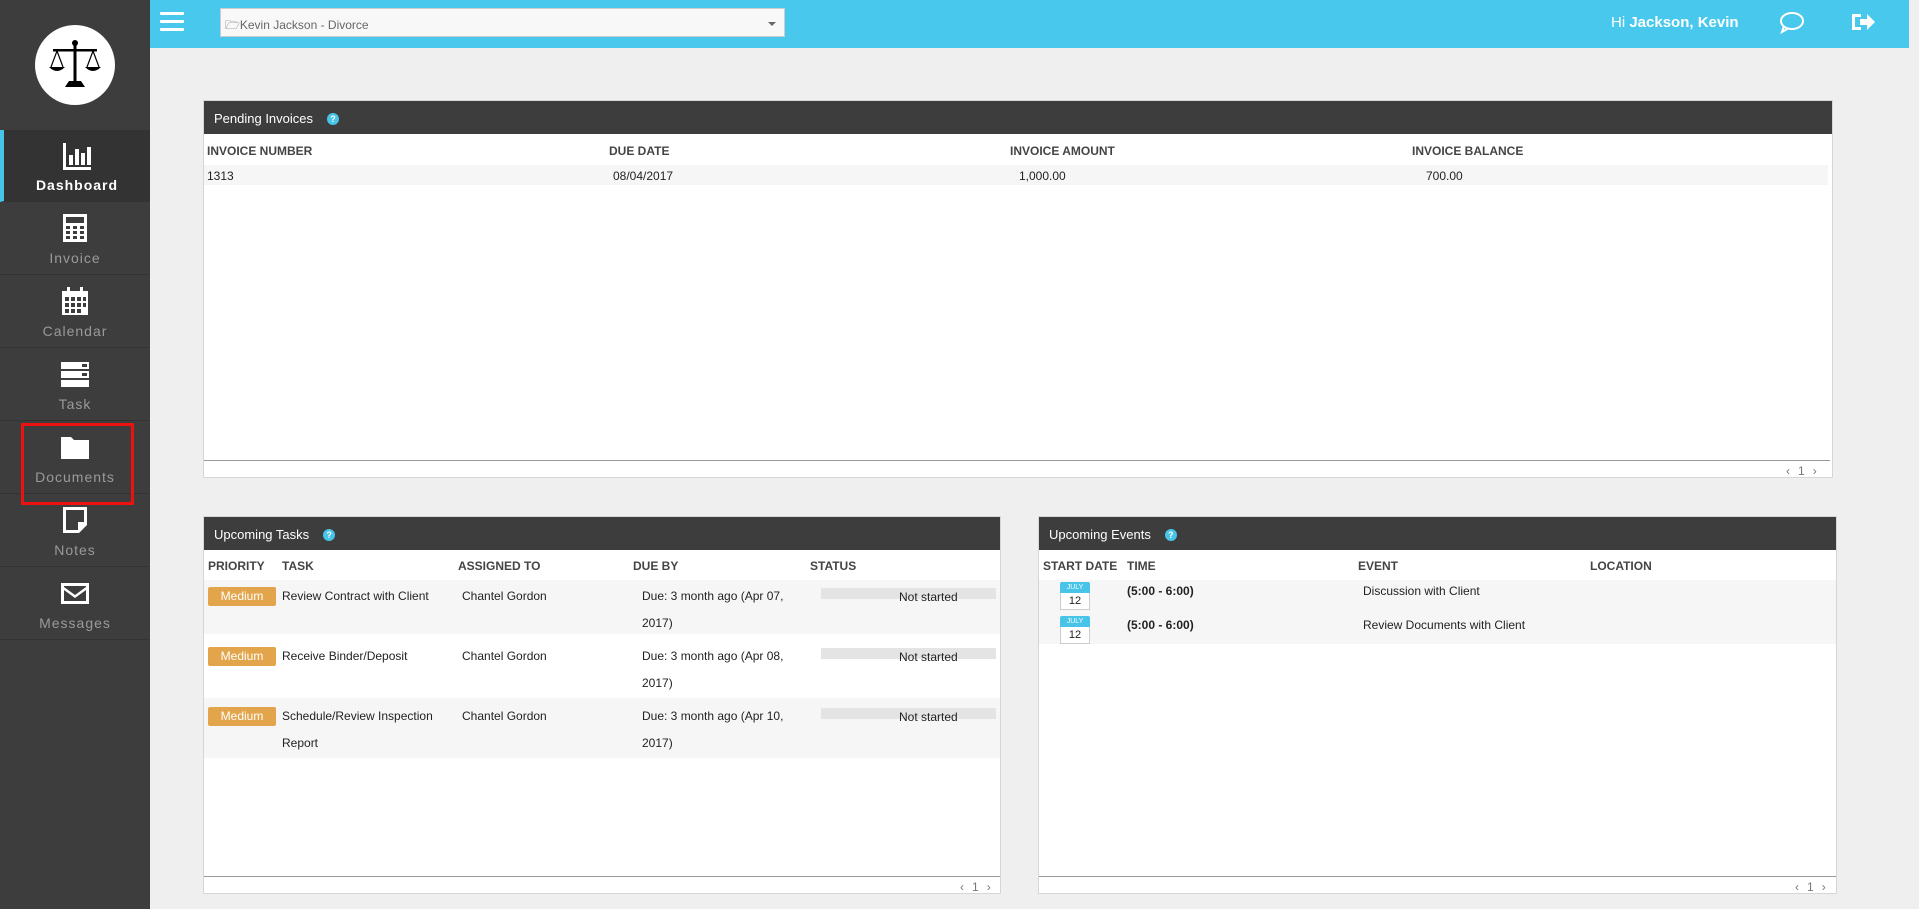 The height and width of the screenshot is (909, 1919). I want to click on hamburger-menu-icon, so click(172, 22).